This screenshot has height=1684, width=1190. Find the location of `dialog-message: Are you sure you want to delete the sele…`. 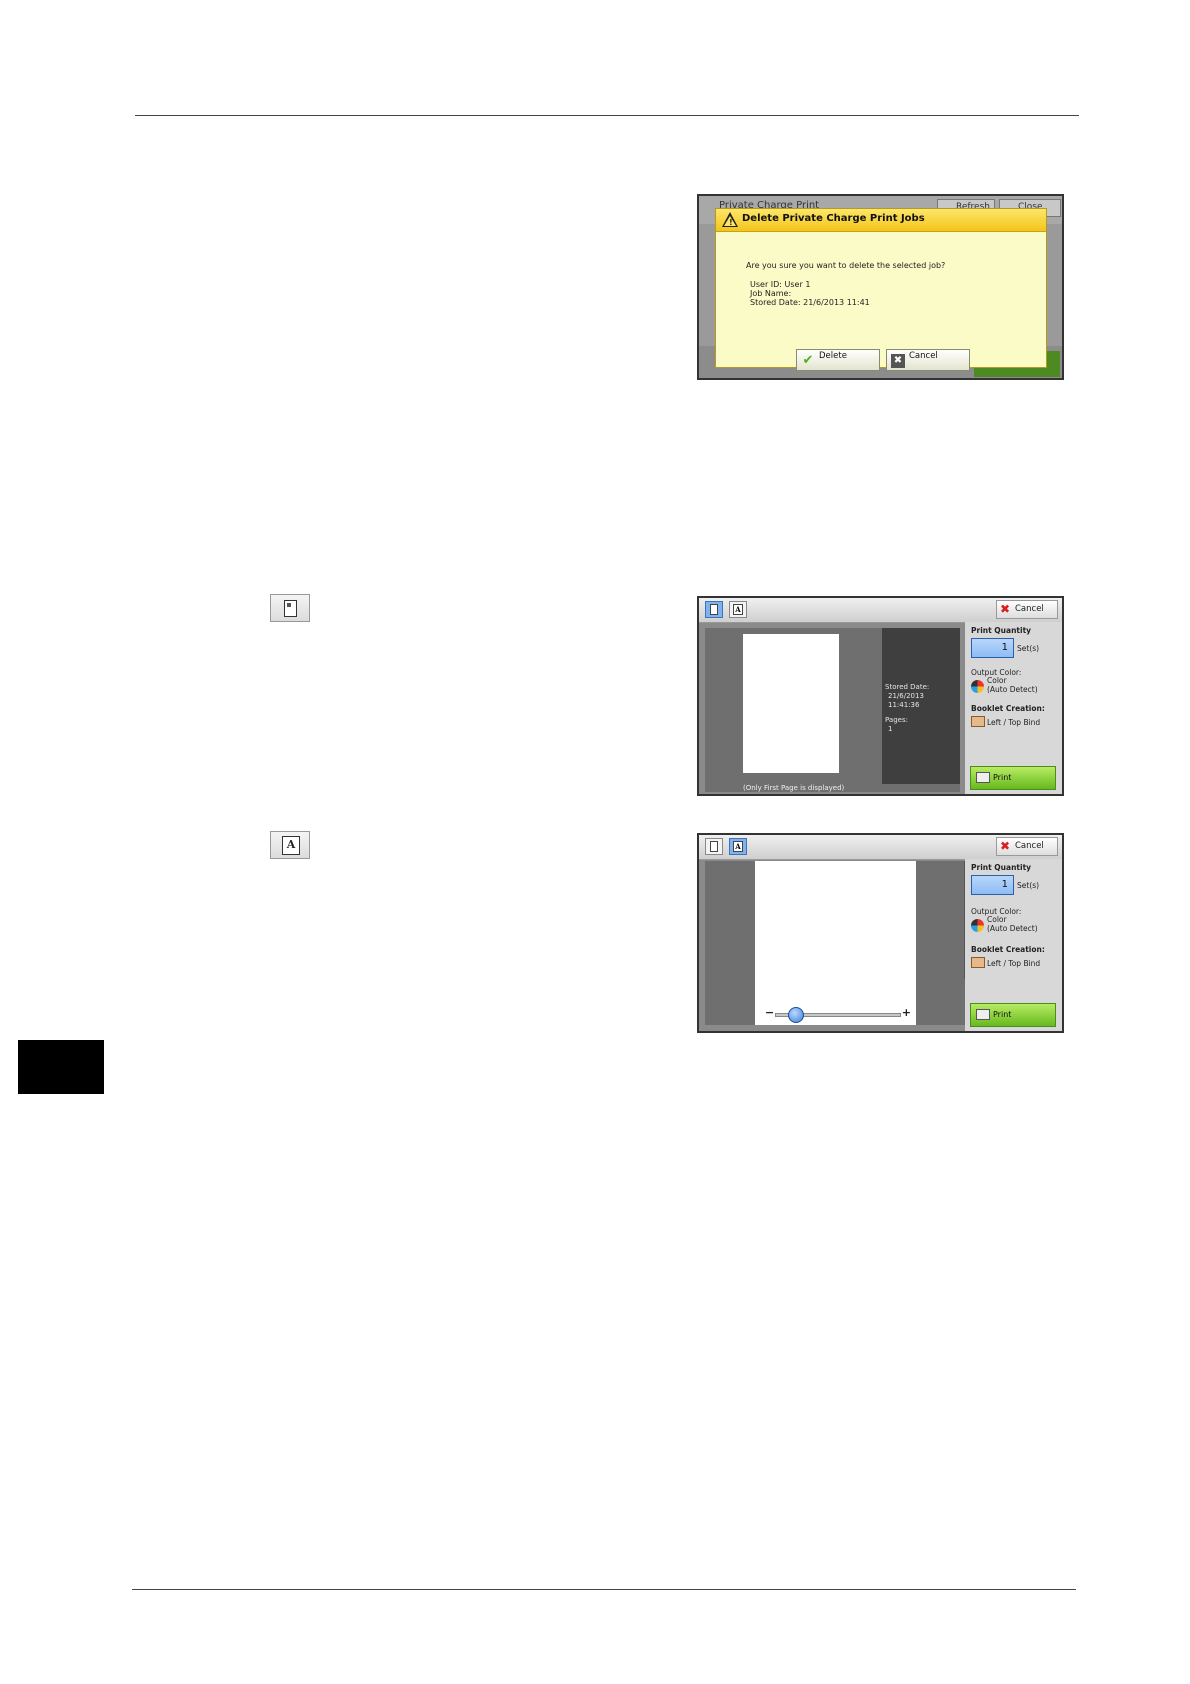

dialog-message: Are you sure you want to delete the sele… is located at coordinates (846, 265).